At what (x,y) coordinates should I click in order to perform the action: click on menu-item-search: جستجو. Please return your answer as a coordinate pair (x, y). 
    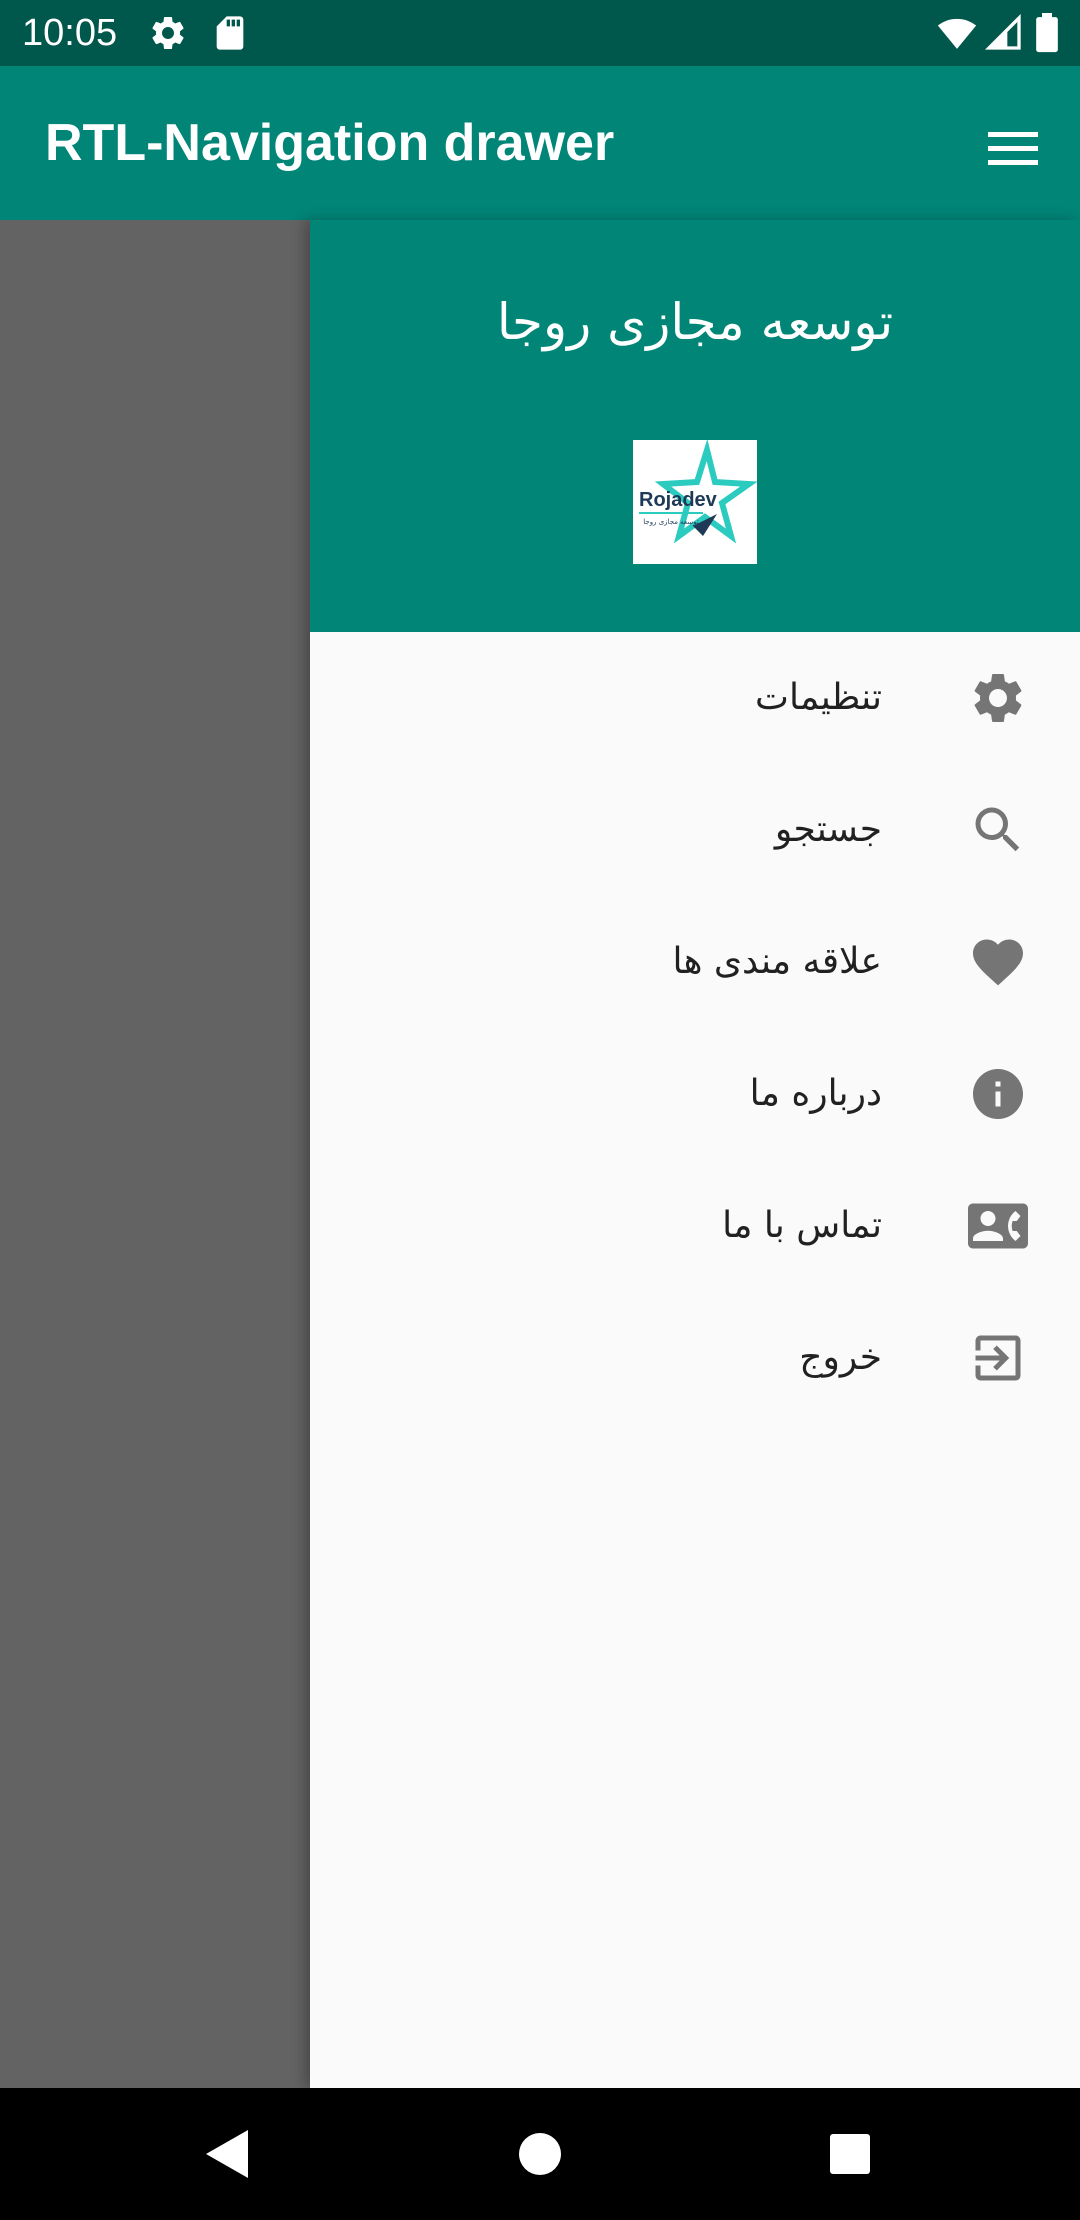
    Looking at the image, I should click on (695, 830).